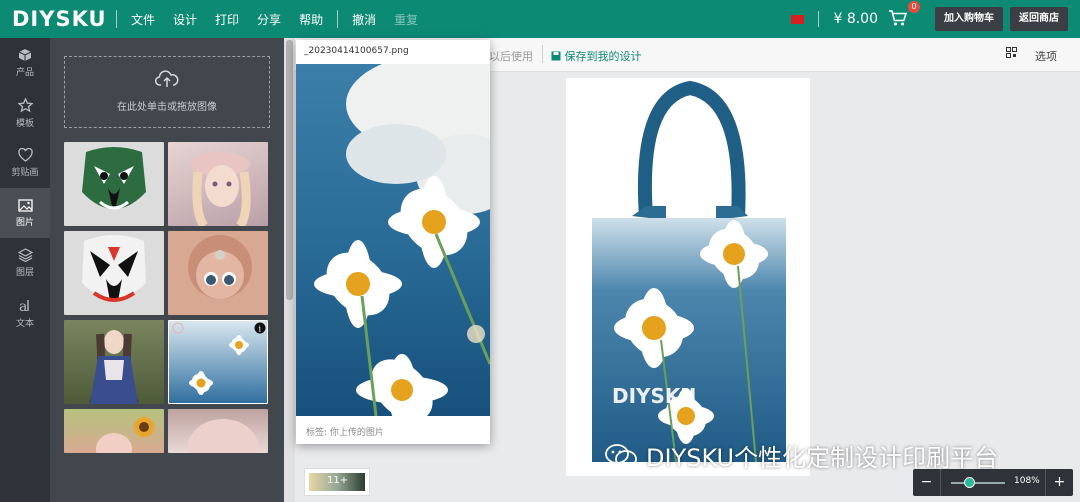 The image size is (1080, 502). I want to click on options-button: 选项, so click(1046, 56).